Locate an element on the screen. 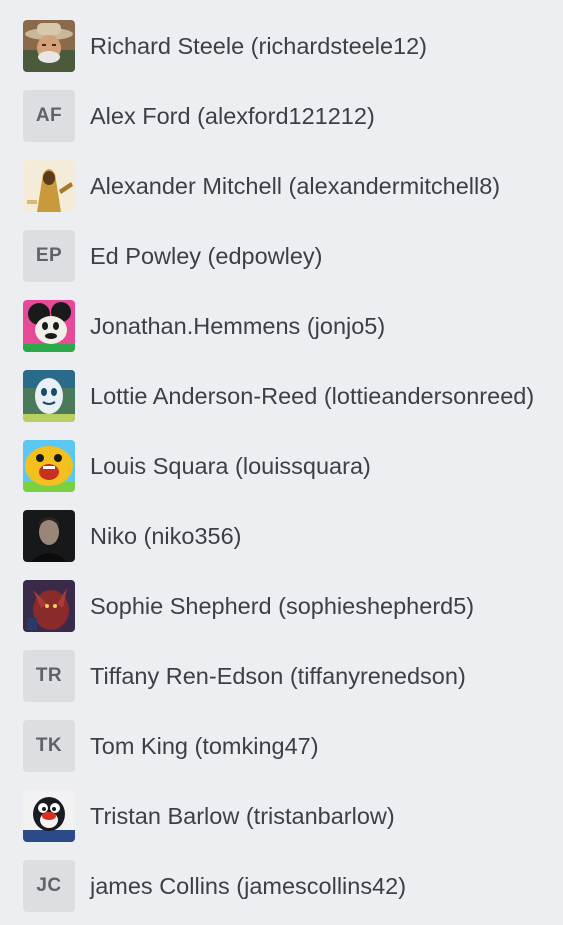 The image size is (563, 925). member-row: TR Tiffany Ren-Edson (tiffanyrenedson) is located at coordinates (281, 676).